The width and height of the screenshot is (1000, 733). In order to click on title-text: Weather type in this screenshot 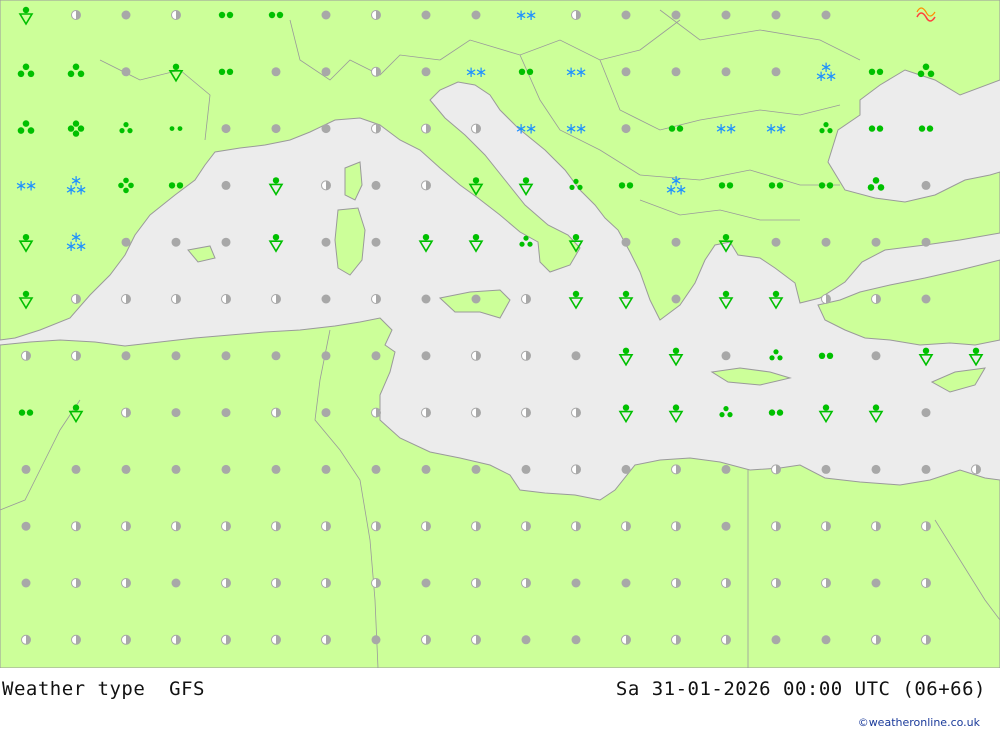, I will do `click(74, 689)`.